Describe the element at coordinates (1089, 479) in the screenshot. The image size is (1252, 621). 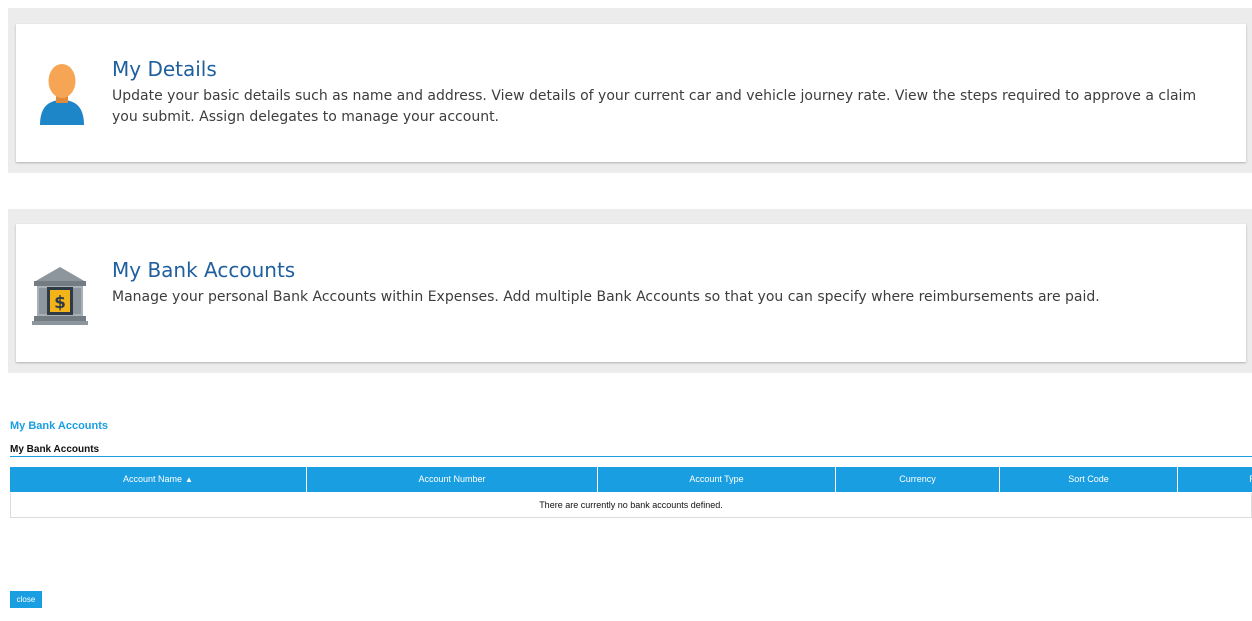
I see `column-header-sort-code: Sort Code` at that location.